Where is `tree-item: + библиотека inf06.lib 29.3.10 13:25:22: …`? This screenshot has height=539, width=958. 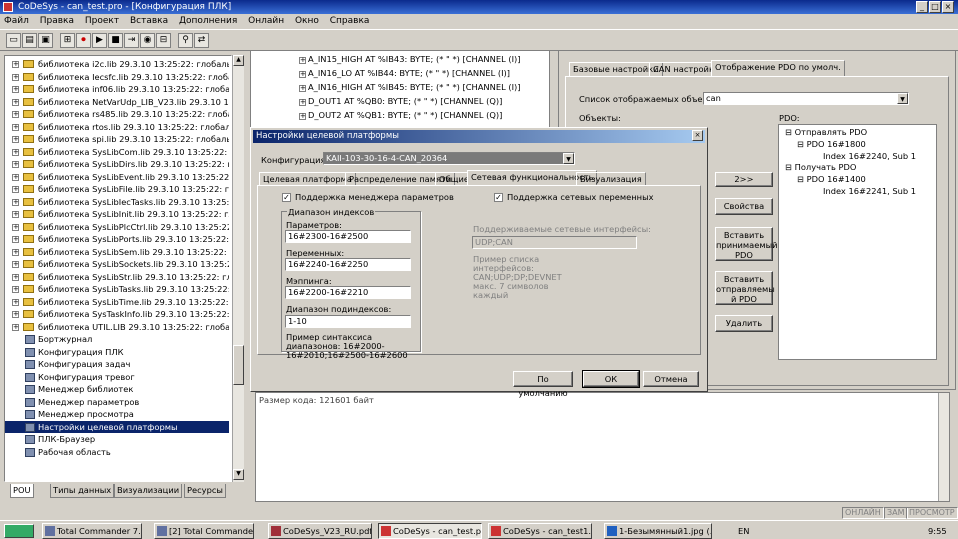
tree-item: + библиотека inf06.lib 29.3.10 13:25:22: … is located at coordinates (117, 89).